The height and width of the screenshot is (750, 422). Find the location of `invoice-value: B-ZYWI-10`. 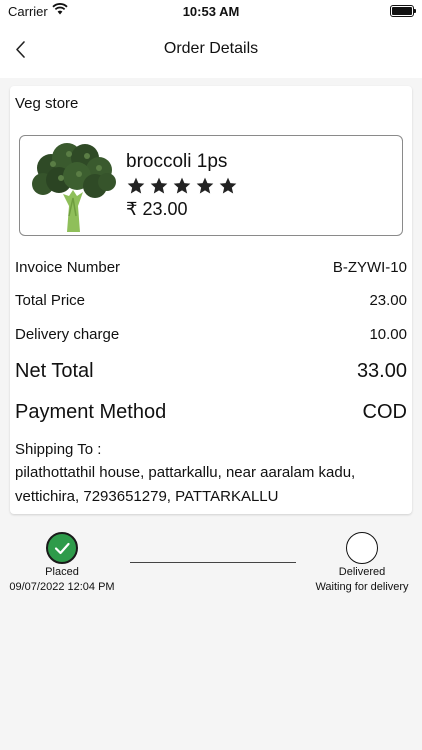

invoice-value: B-ZYWI-10 is located at coordinates (369, 267).